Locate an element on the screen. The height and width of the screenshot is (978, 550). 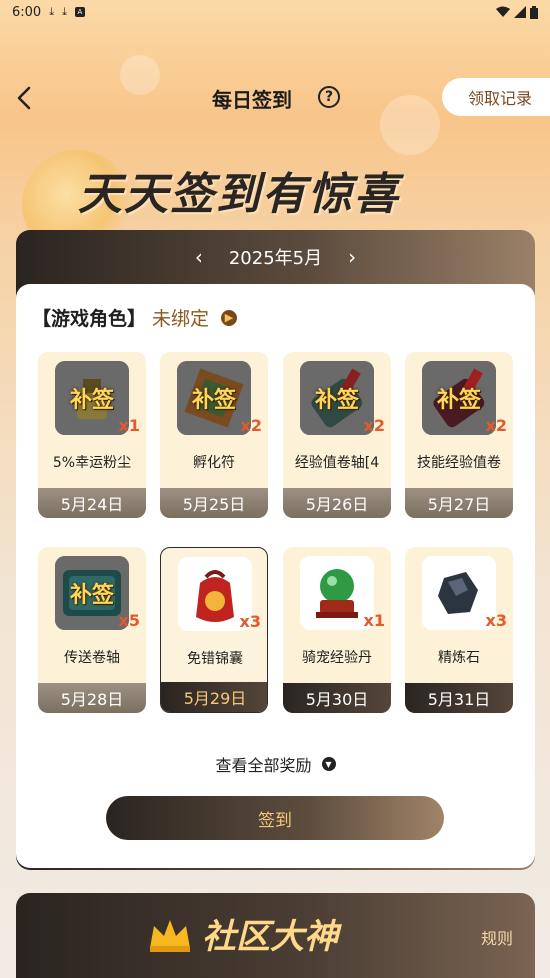
top-bar: 每日签到 ? 领取记录 is located at coordinates (275, 98).